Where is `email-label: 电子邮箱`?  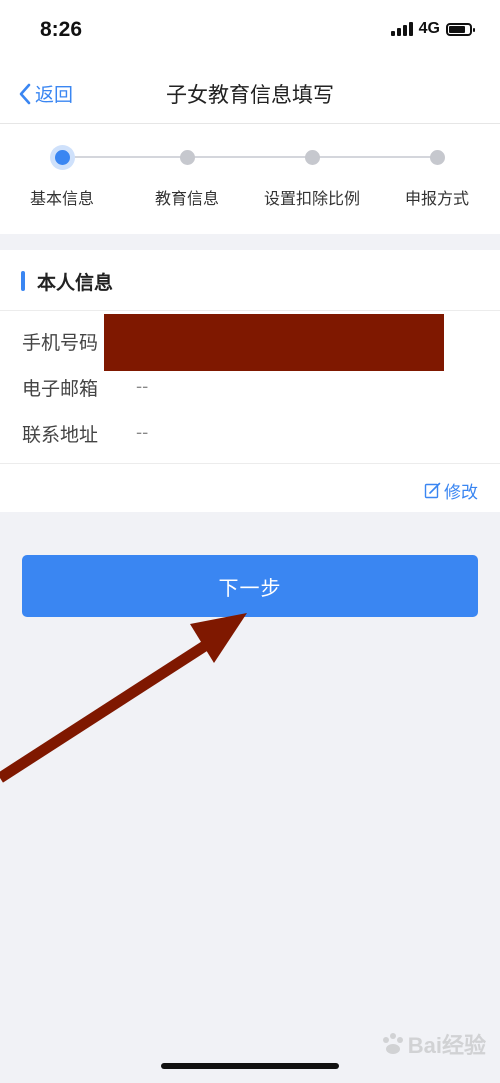
email-label: 电子邮箱 is located at coordinates (60, 388).